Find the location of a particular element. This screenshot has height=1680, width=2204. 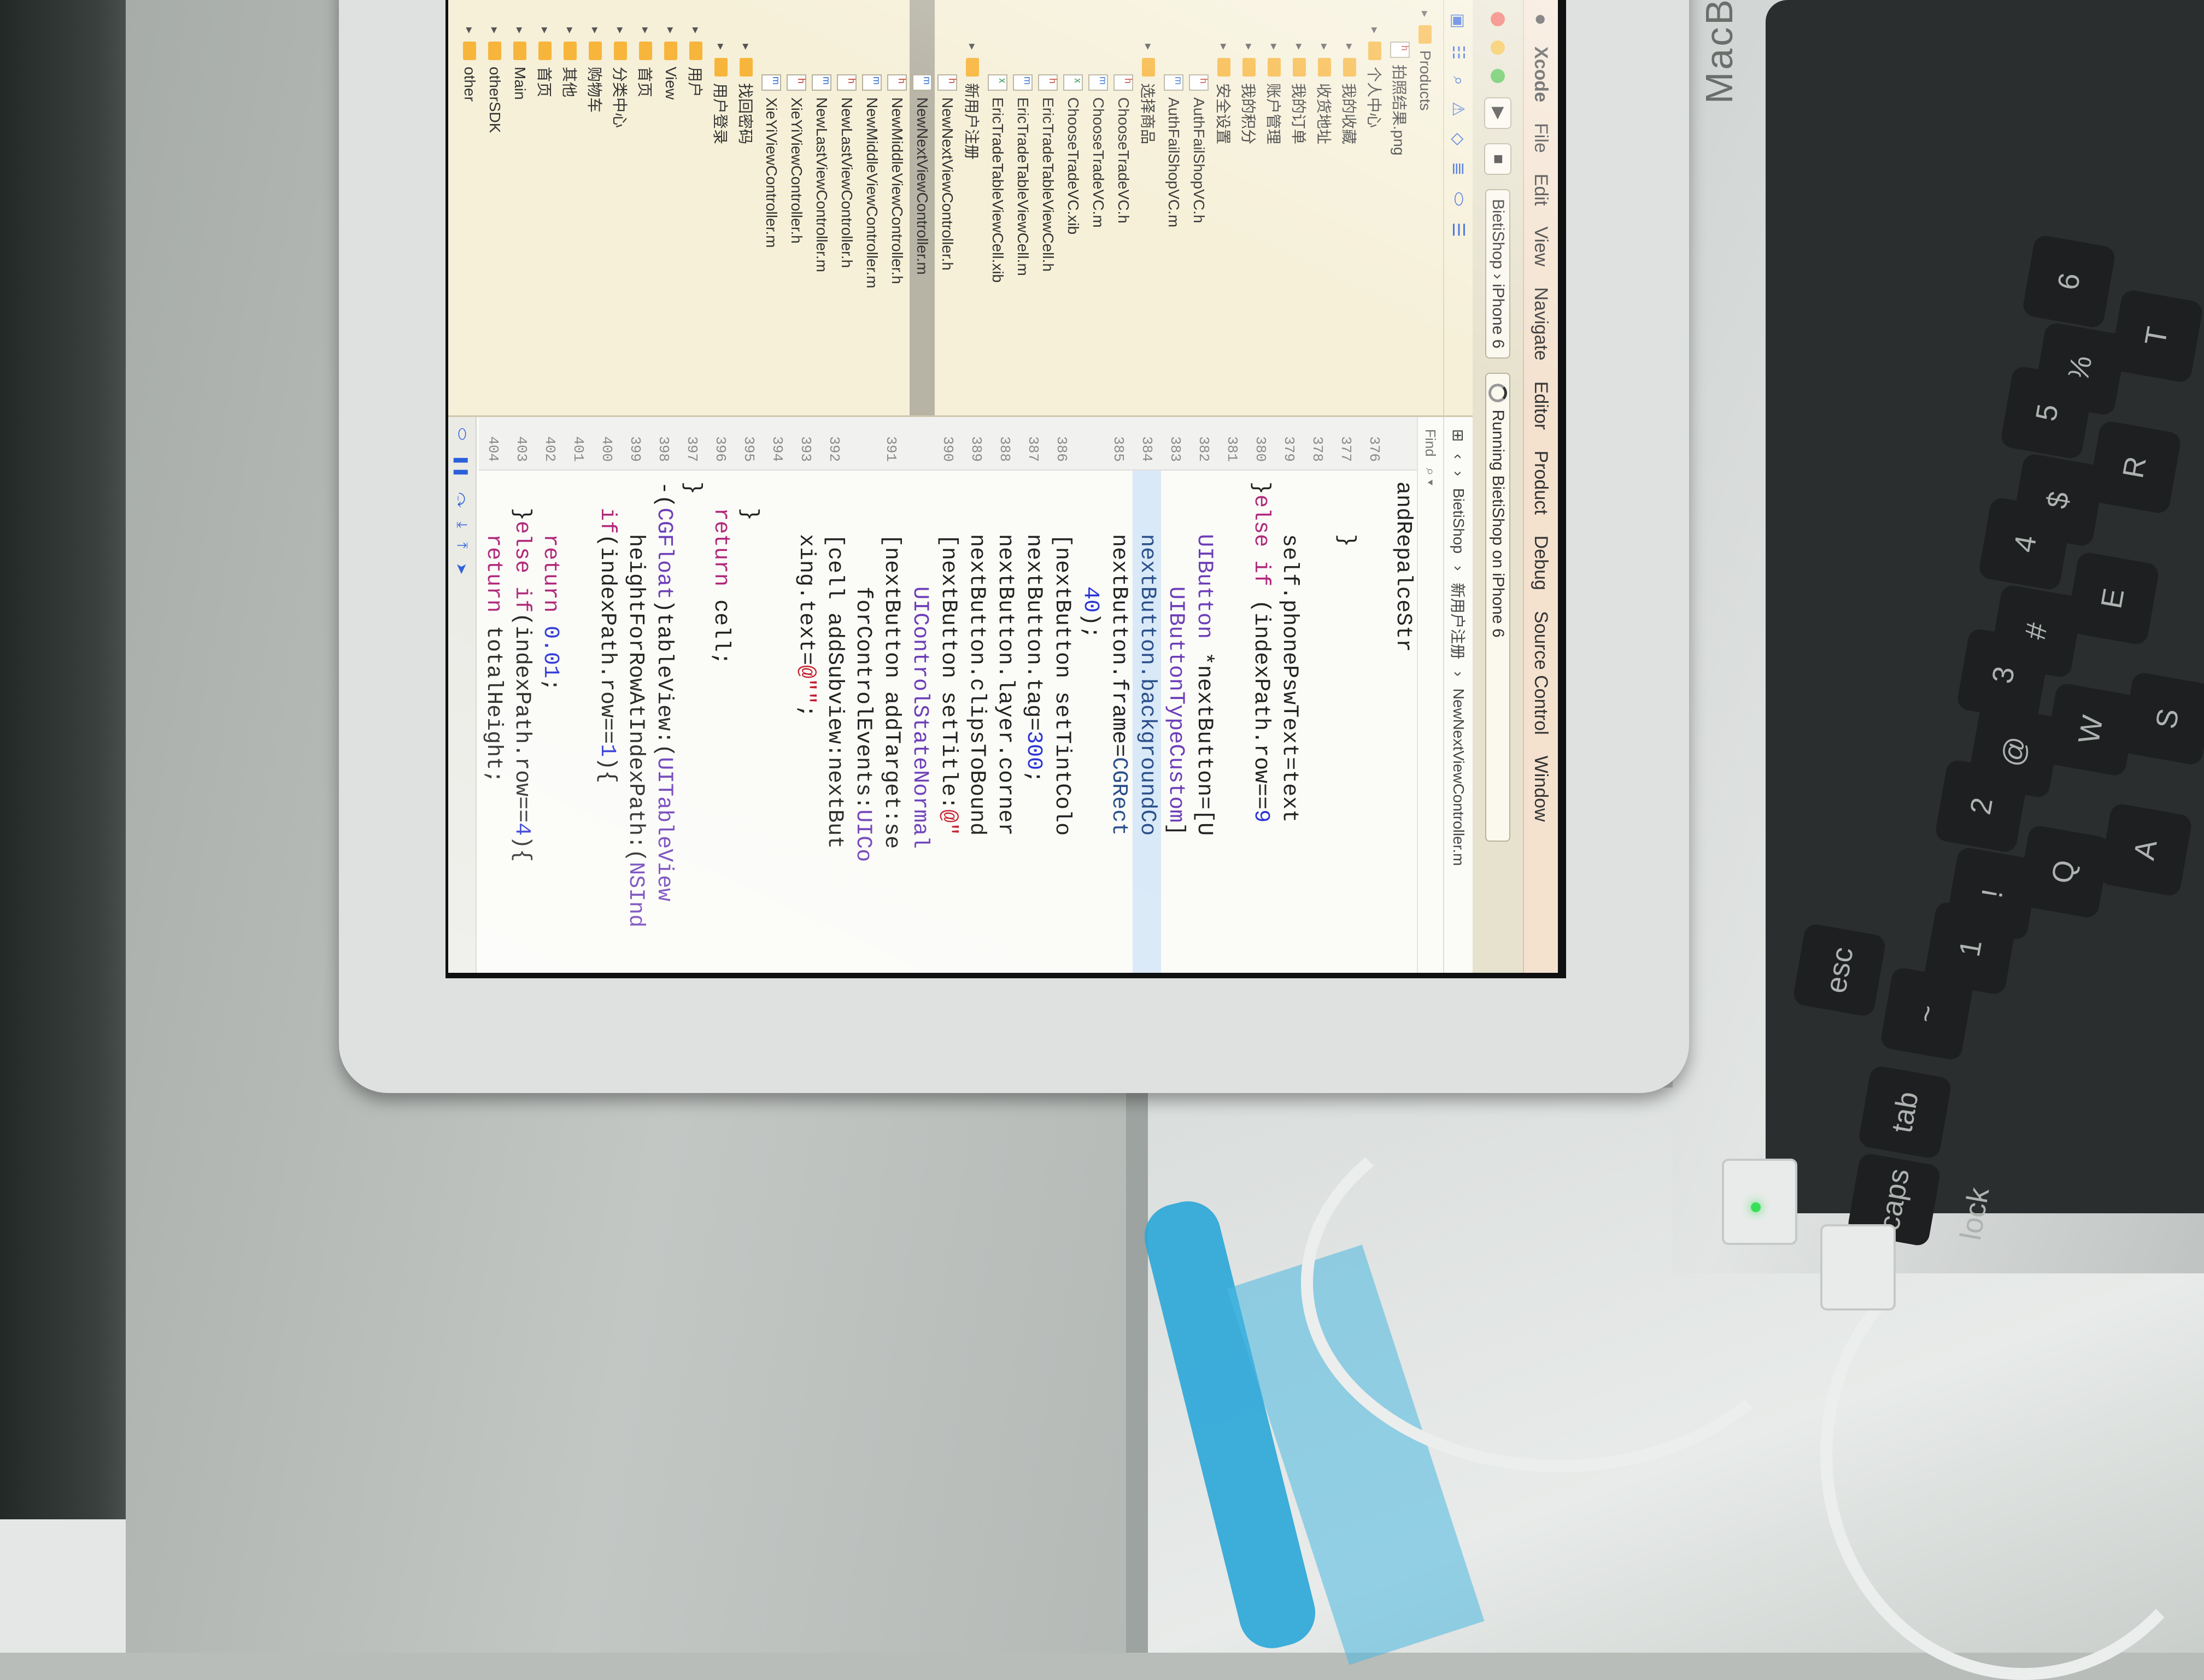

navigator-group: ▸ 收货地址 is located at coordinates (1324, 207).